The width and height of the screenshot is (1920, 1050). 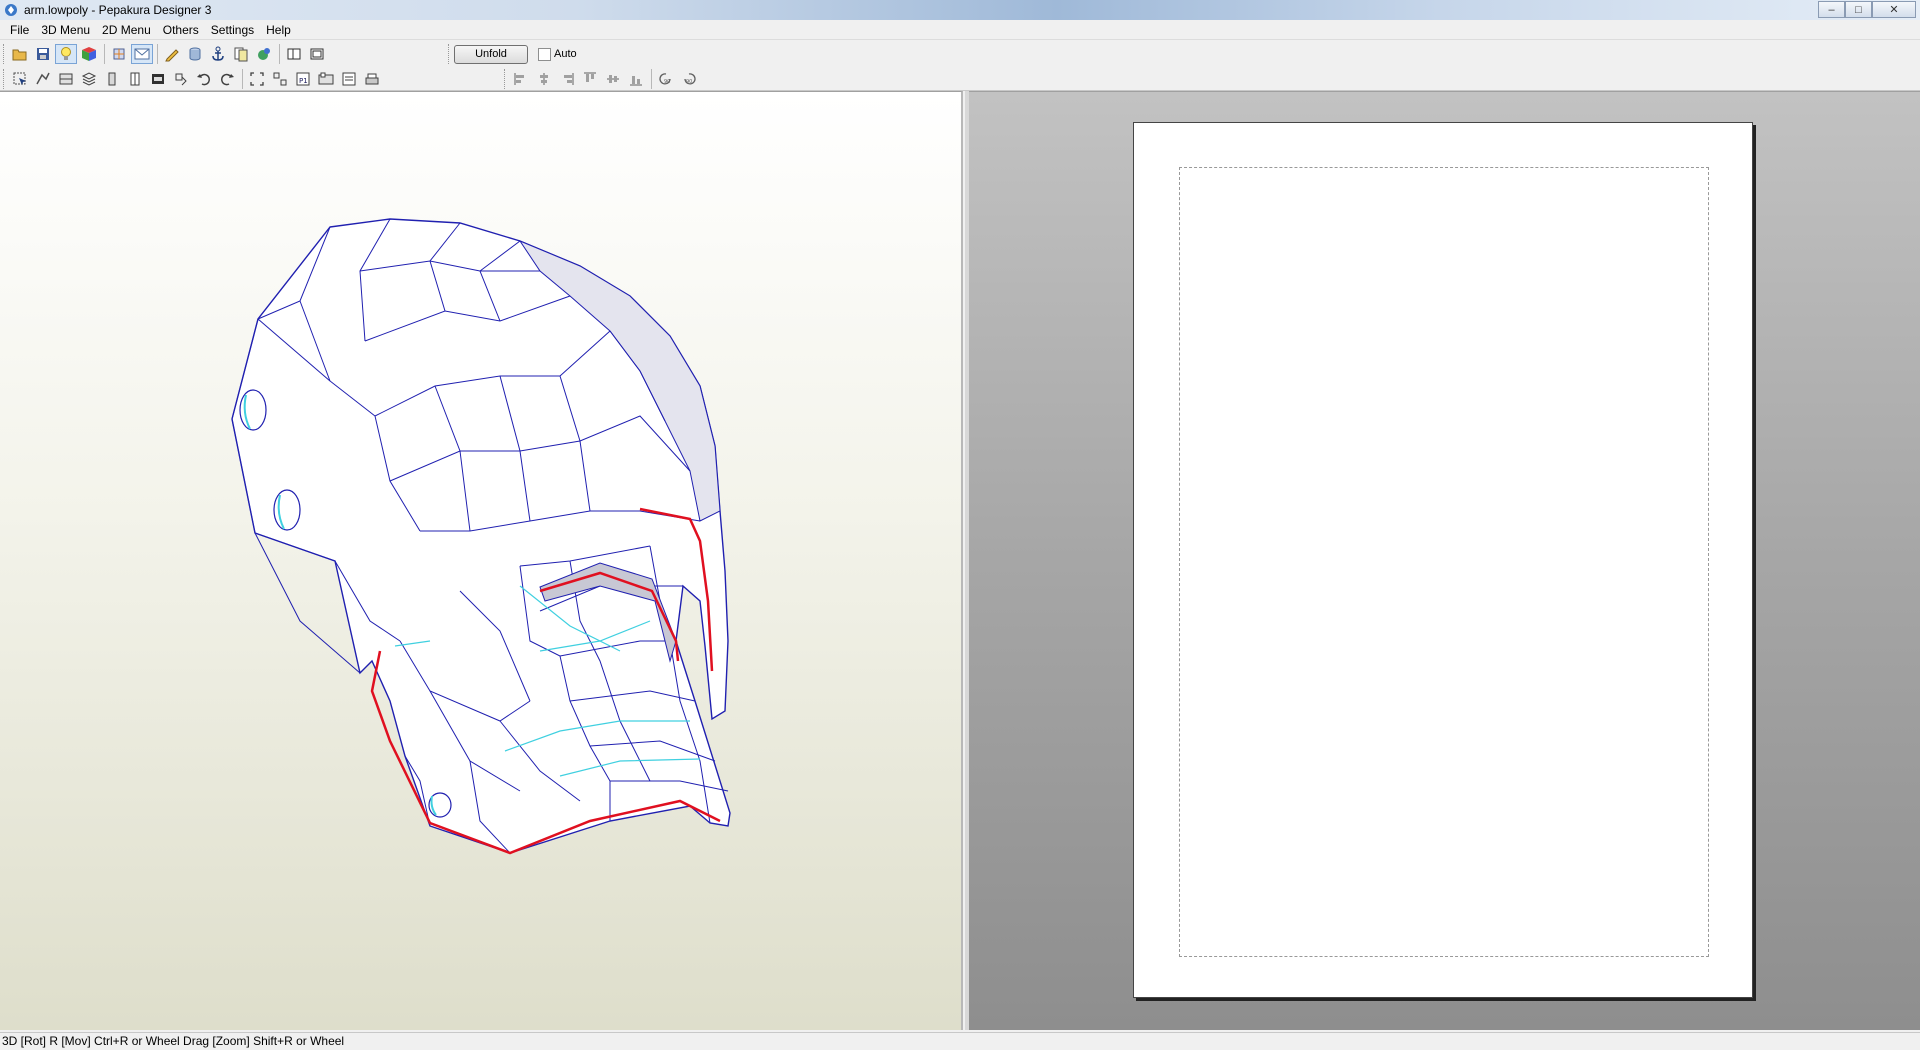 What do you see at coordinates (204, 79) in the screenshot?
I see `undo-icon` at bounding box center [204, 79].